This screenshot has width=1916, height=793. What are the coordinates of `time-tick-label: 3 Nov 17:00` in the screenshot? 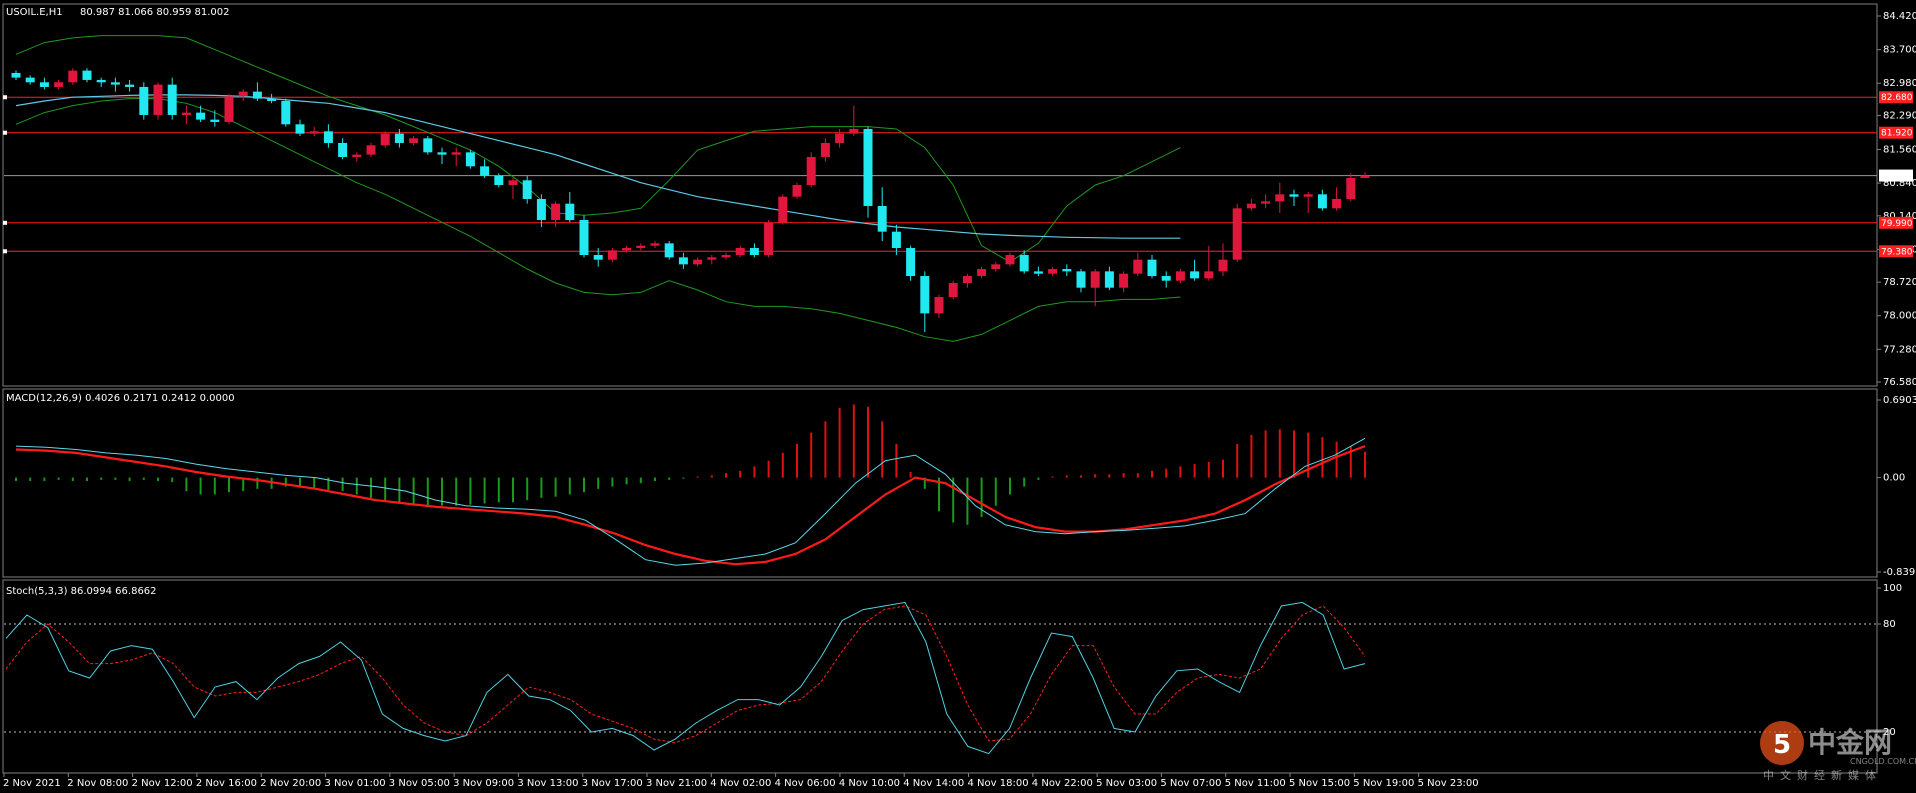 It's located at (612, 783).